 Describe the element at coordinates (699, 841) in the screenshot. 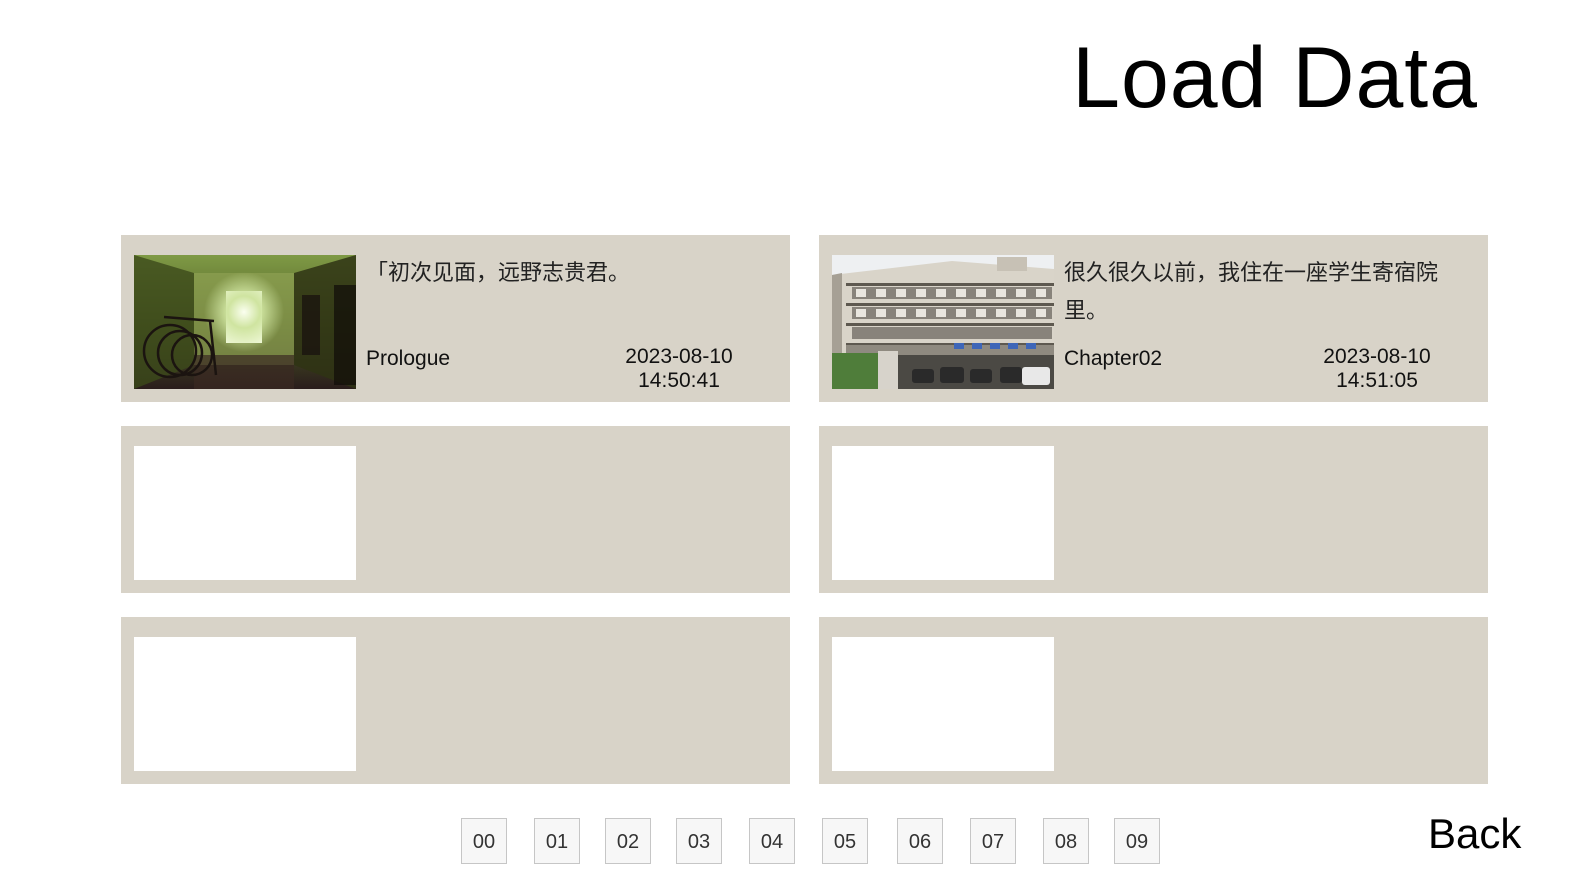

I see `page-button-03: 03` at that location.